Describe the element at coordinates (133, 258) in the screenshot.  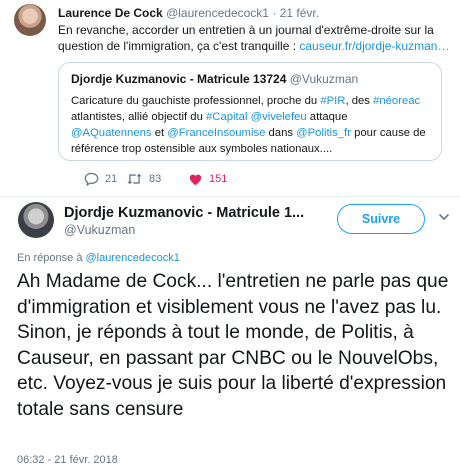
I see `reply-handle-link: @laurencedecock1` at that location.